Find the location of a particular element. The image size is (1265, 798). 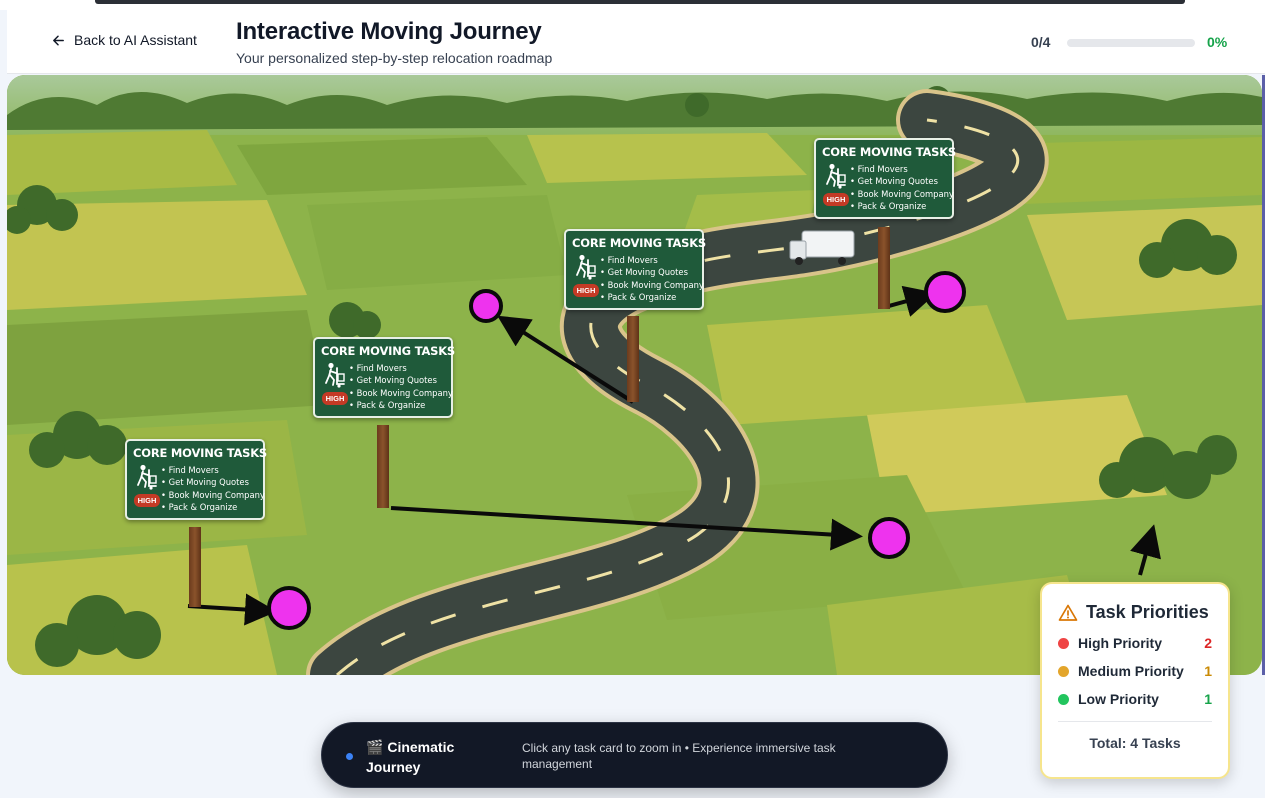

priority-row-medium: Medium Priority 1 is located at coordinates (1135, 671).